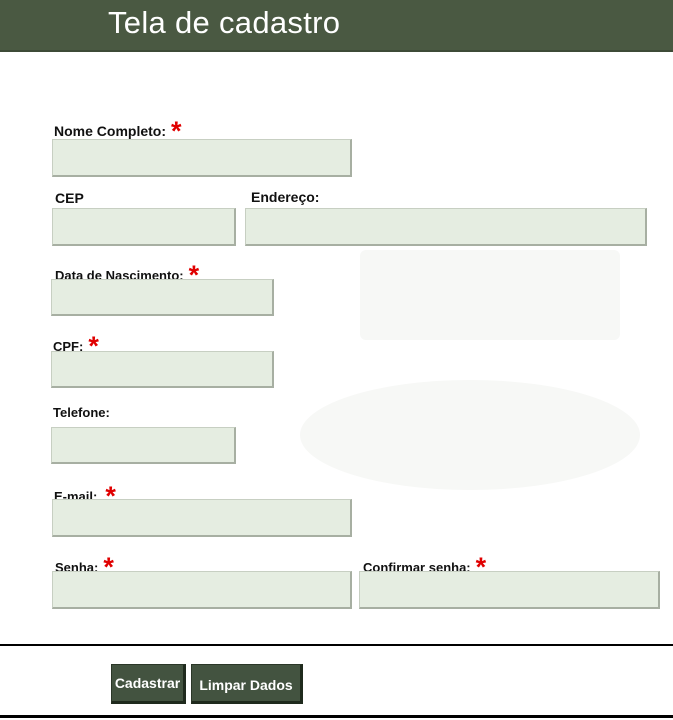 This screenshot has height=720, width=673. Describe the element at coordinates (336, 716) in the screenshot. I see `divider-bottom` at that location.